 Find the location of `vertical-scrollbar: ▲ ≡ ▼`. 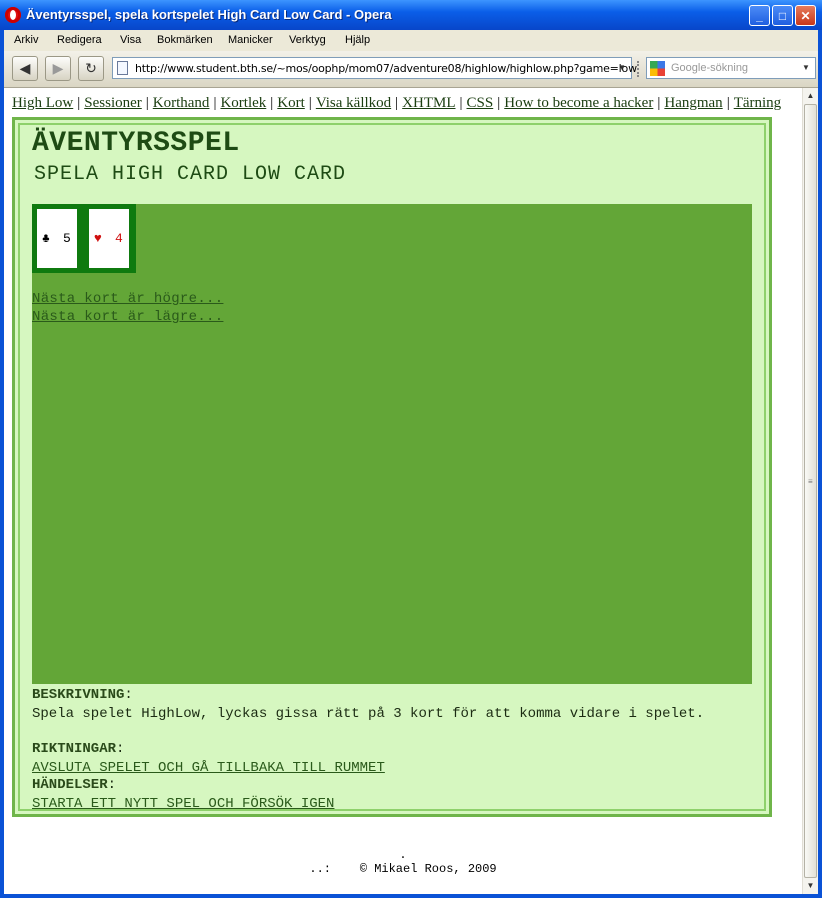

vertical-scrollbar: ▲ ≡ ▼ is located at coordinates (810, 491).